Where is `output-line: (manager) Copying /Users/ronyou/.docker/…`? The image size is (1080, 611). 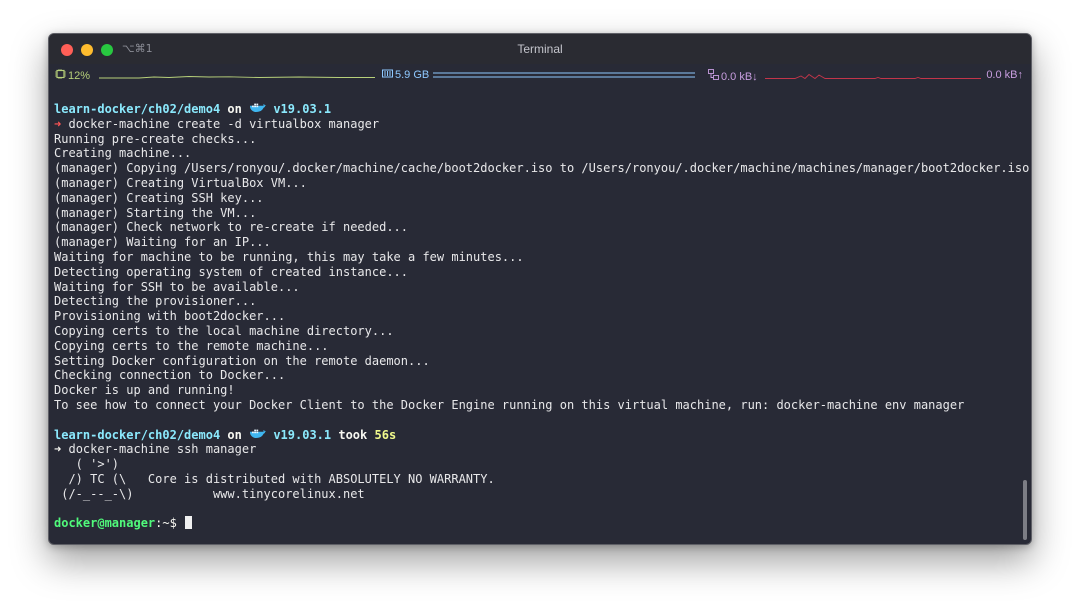 output-line: (manager) Copying /Users/ronyou/.docker/… is located at coordinates (543, 168).